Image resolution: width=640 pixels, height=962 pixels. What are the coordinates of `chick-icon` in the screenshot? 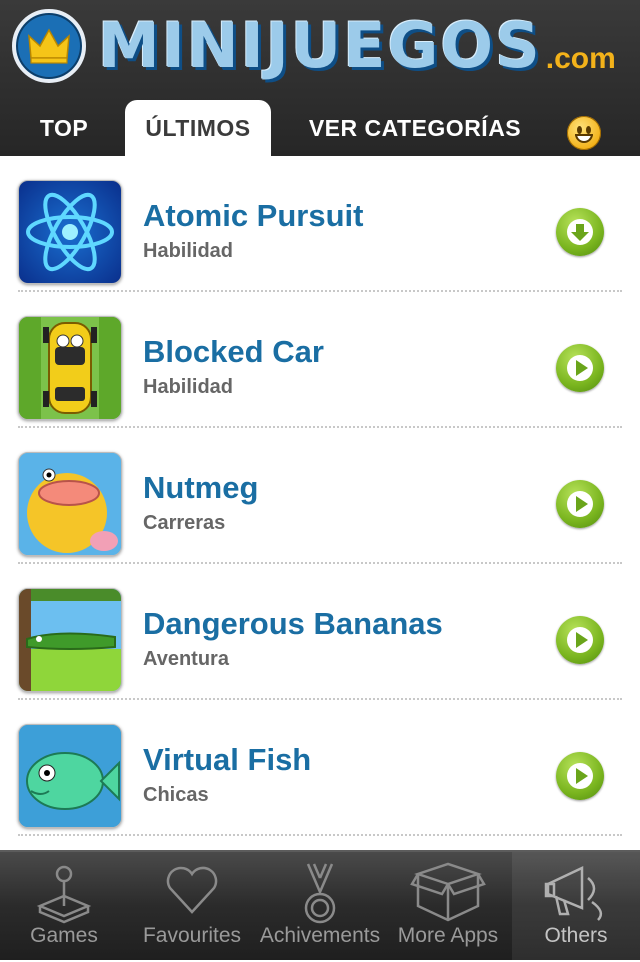 It's located at (70, 504).